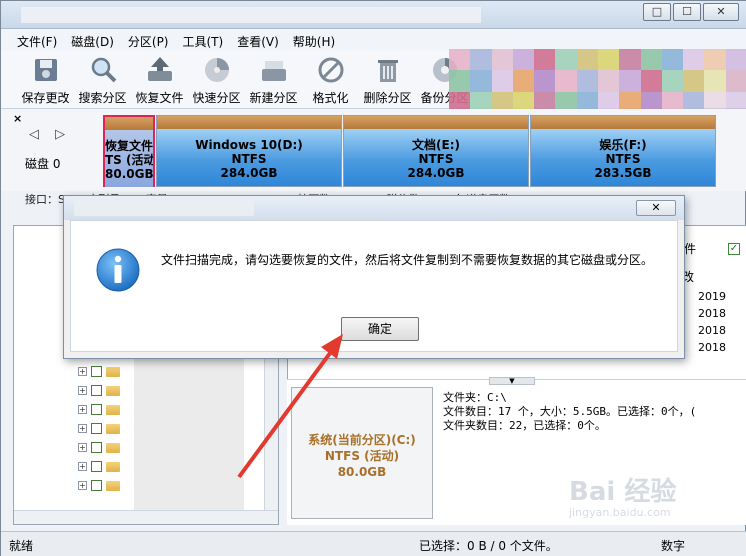 Image resolution: width=746 pixels, height=556 pixels. I want to click on disk-nav-arrows: ◁ ▷, so click(50, 134).